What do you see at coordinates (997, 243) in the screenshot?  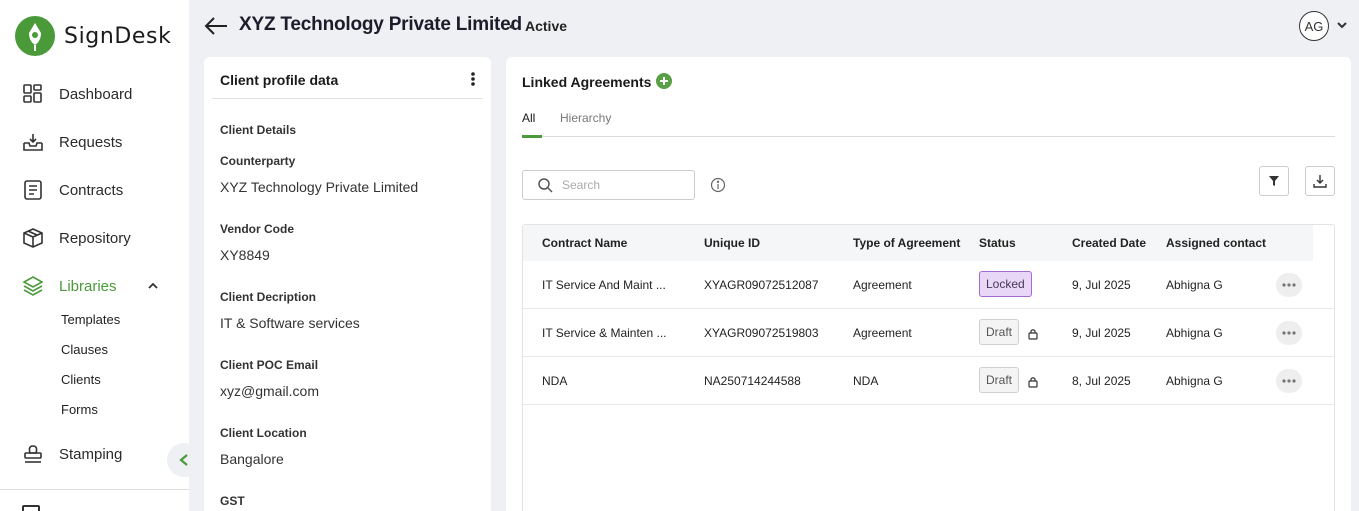 I see `column-header: Status` at bounding box center [997, 243].